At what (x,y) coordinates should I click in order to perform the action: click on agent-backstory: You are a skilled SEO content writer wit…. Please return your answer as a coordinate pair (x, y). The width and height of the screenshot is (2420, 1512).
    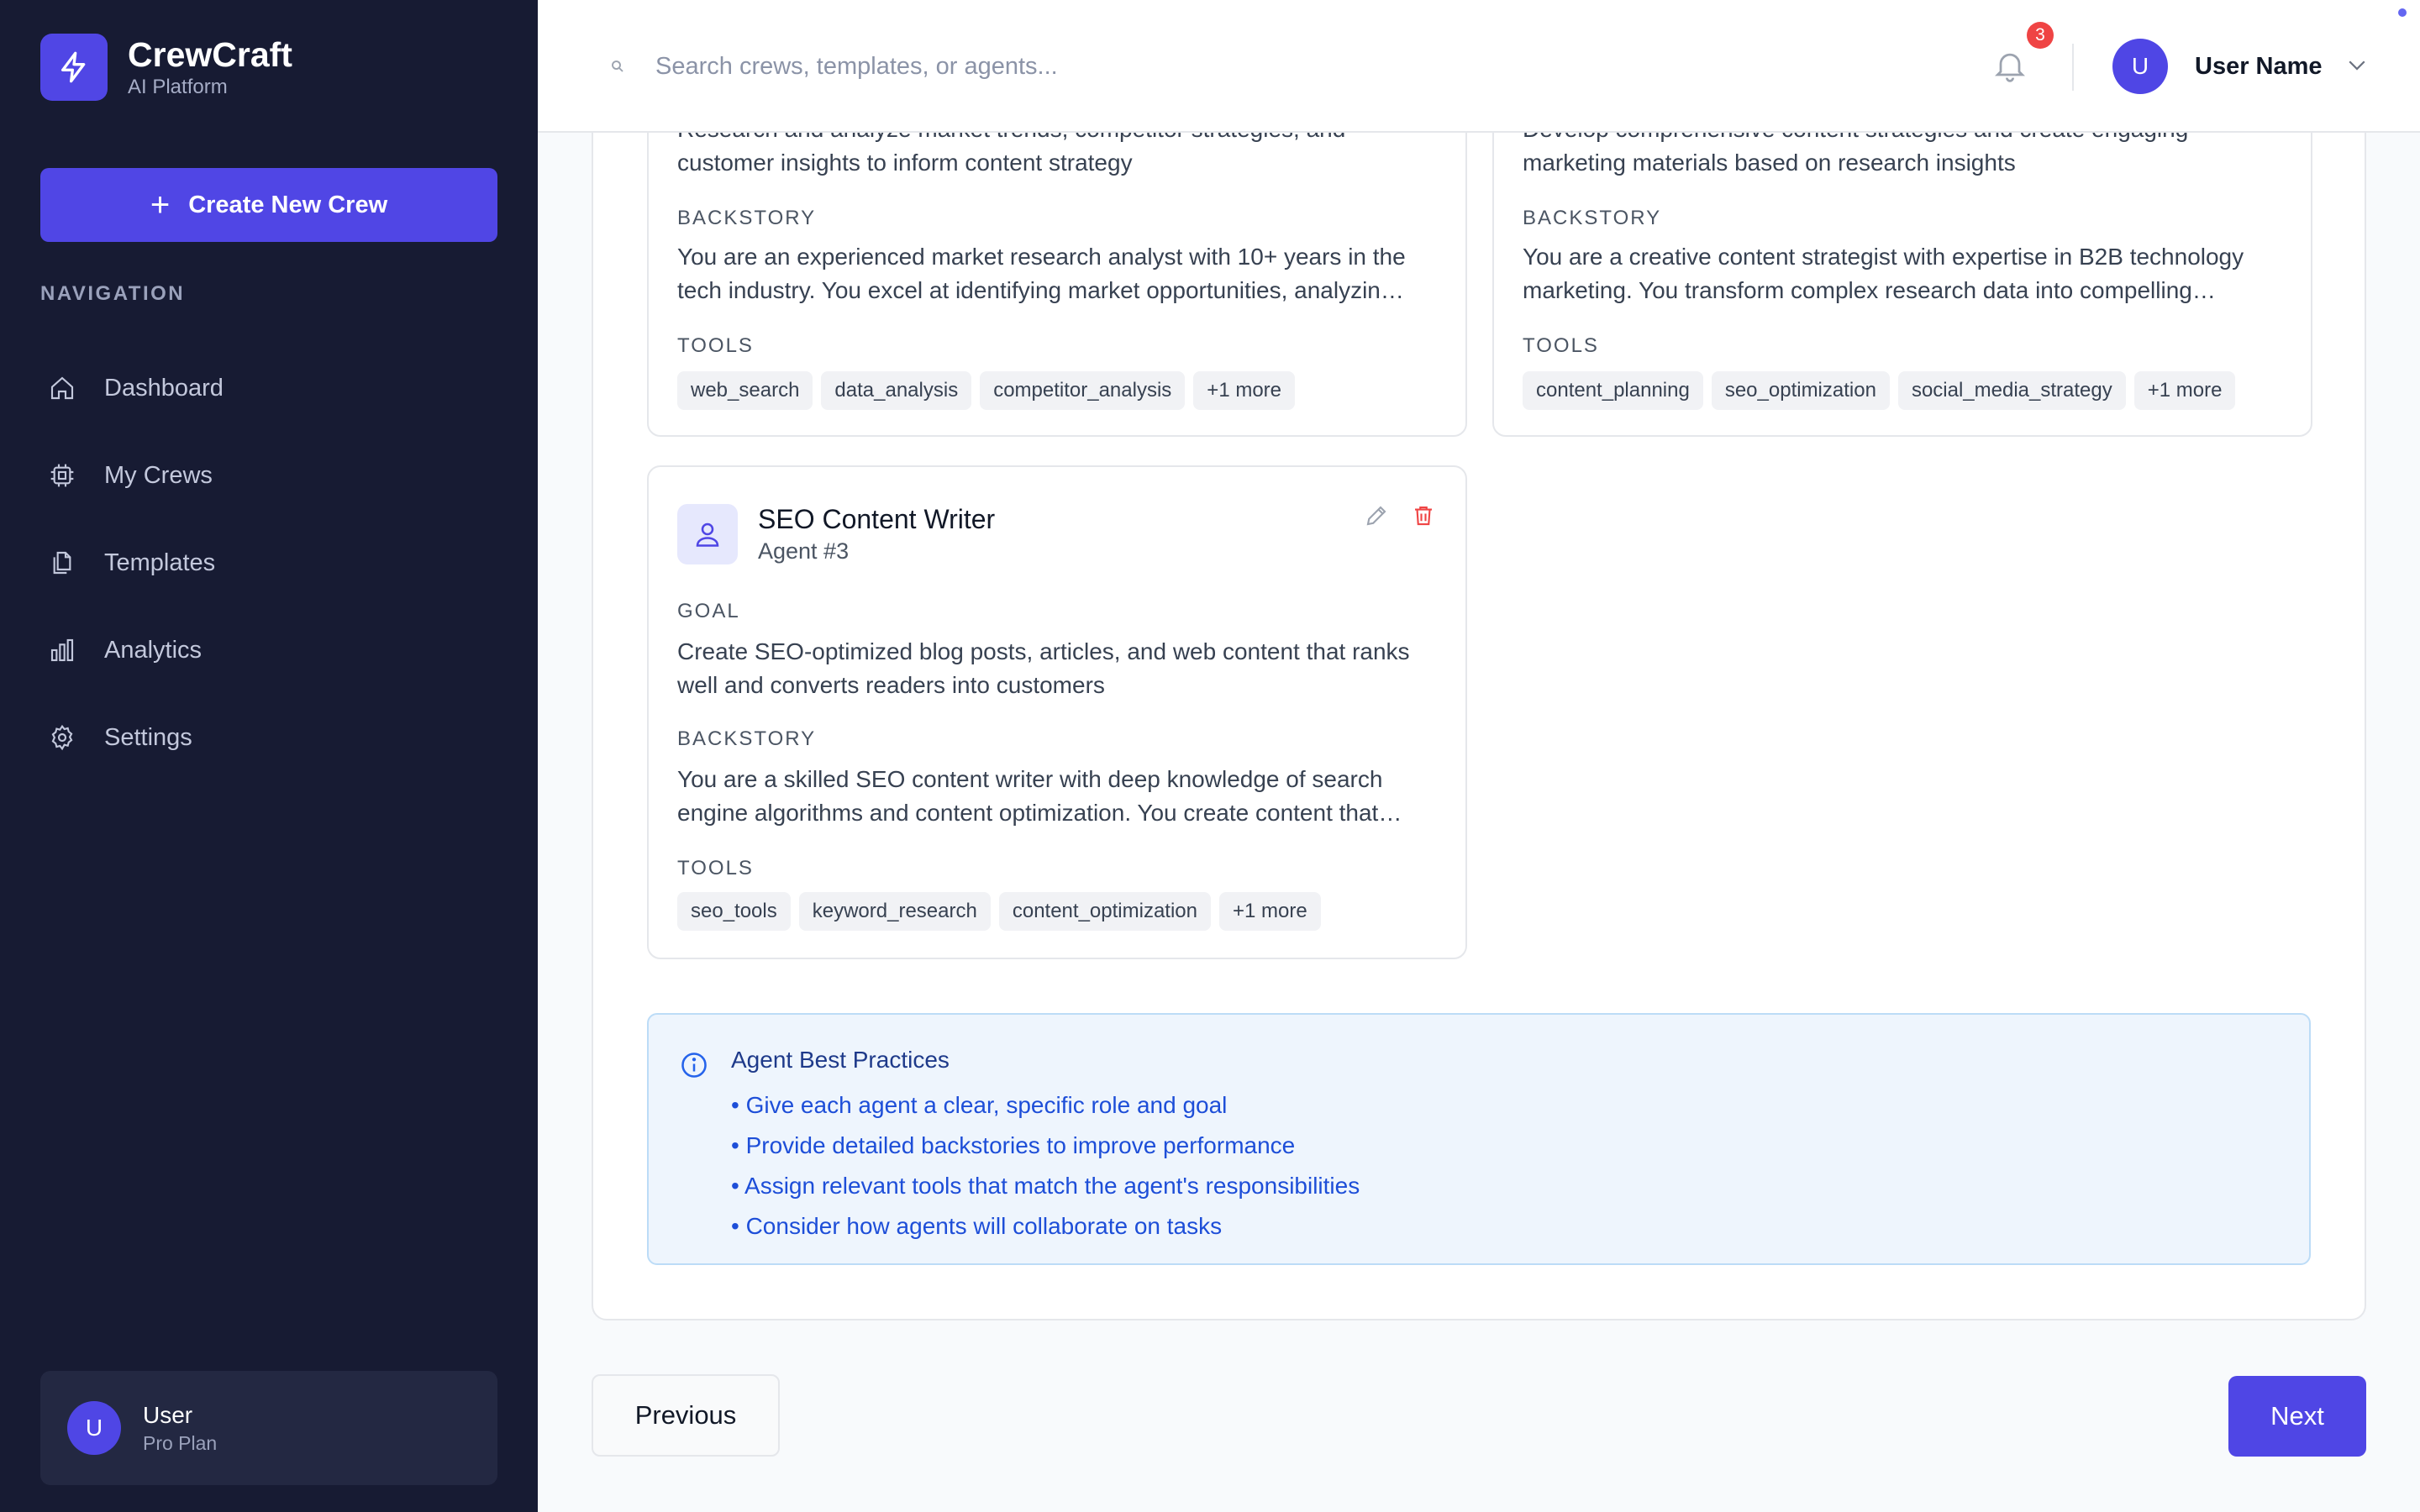
    Looking at the image, I should click on (1040, 796).